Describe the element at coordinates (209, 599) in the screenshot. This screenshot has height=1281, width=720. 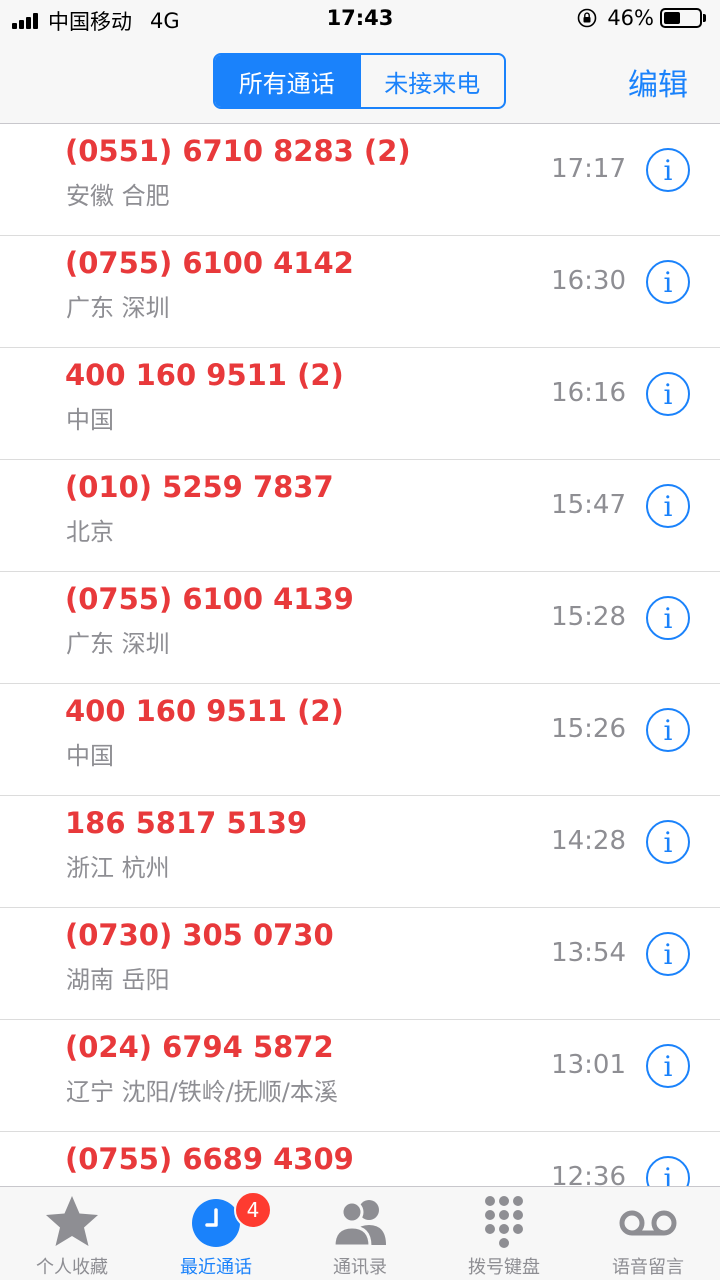
I see `call-number: (0755) 6100 4139` at that location.